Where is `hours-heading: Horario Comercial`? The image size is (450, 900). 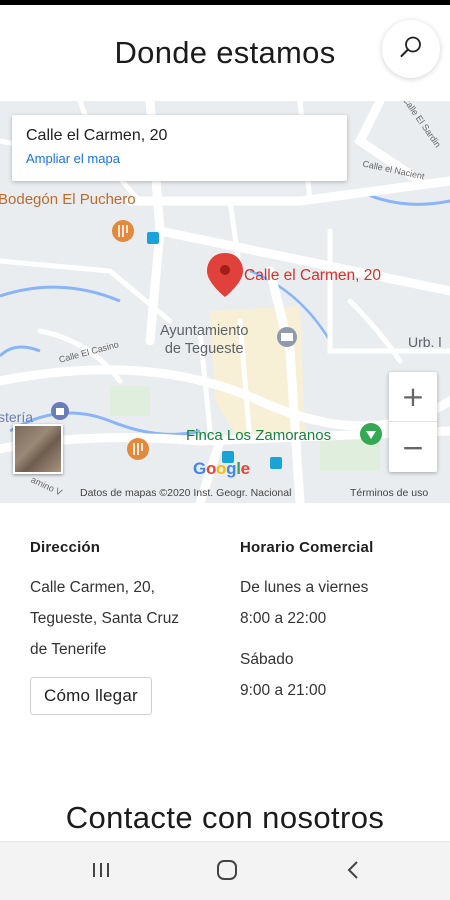
hours-heading: Horario Comercial is located at coordinates (307, 547).